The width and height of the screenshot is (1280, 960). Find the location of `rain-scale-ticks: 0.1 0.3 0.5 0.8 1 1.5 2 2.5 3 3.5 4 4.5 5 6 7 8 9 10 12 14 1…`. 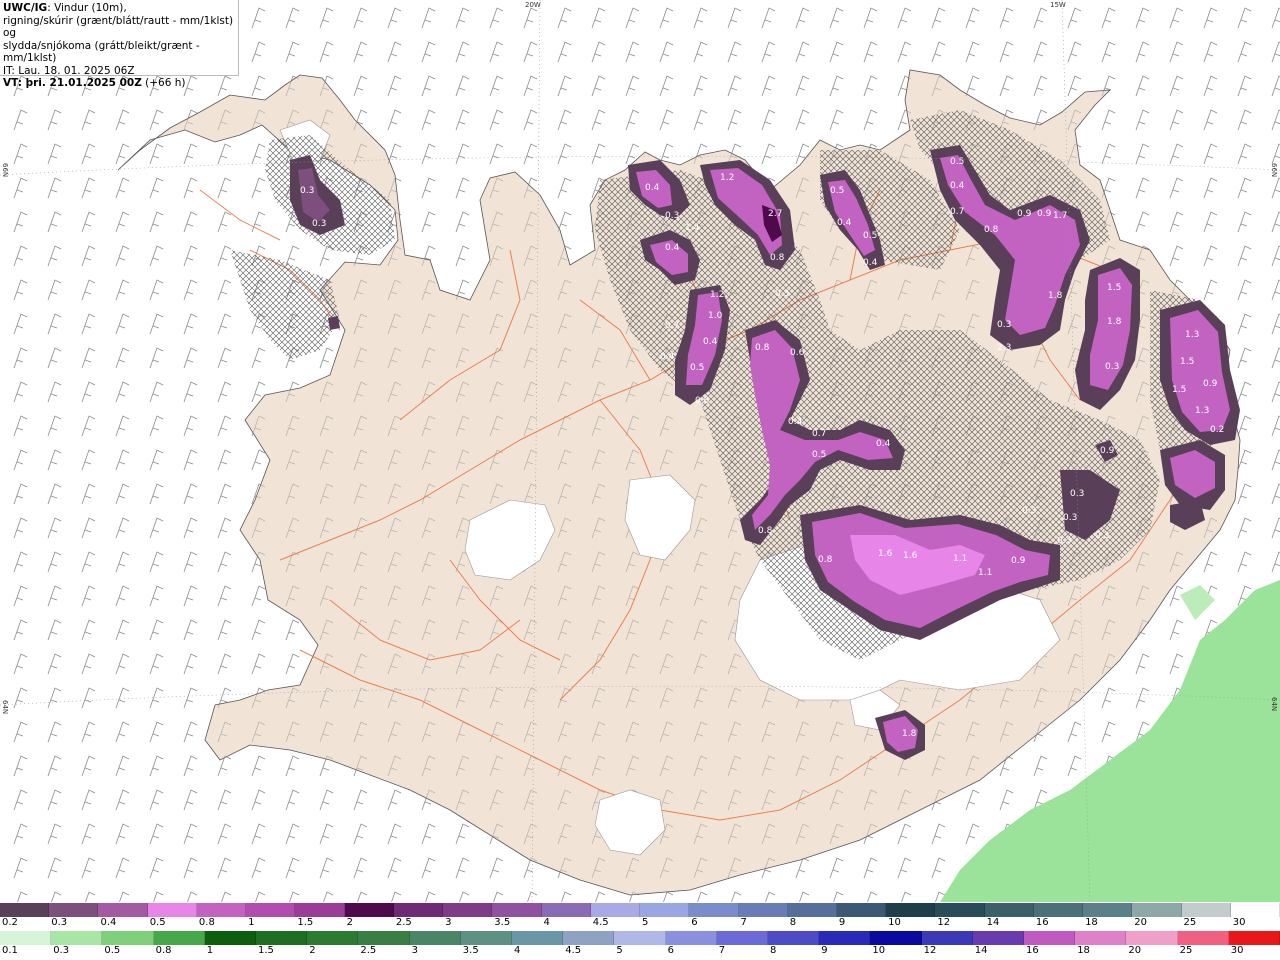

rain-scale-ticks: 0.1 0.3 0.5 0.8 1 1.5 2 2.5 3 3.5 4 4.5 5 6 7 8 9 10 12 14 1… is located at coordinates (640, 952).